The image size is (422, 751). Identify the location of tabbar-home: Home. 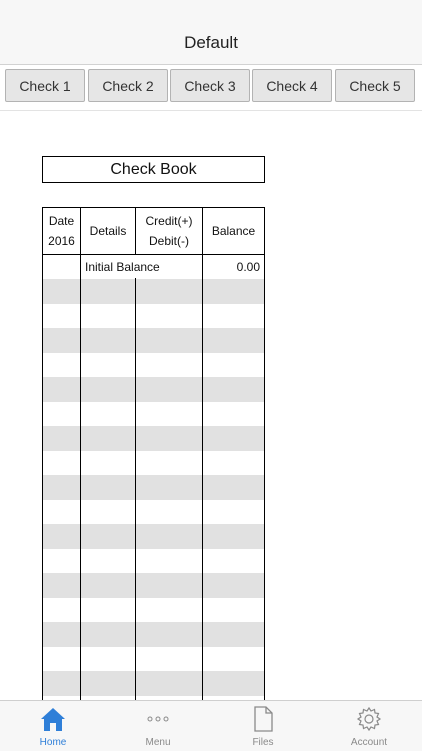
(53, 726).